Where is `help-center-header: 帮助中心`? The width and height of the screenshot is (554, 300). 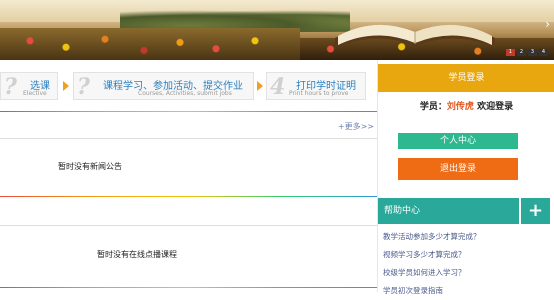
help-center-header: 帮助中心 is located at coordinates (448, 211).